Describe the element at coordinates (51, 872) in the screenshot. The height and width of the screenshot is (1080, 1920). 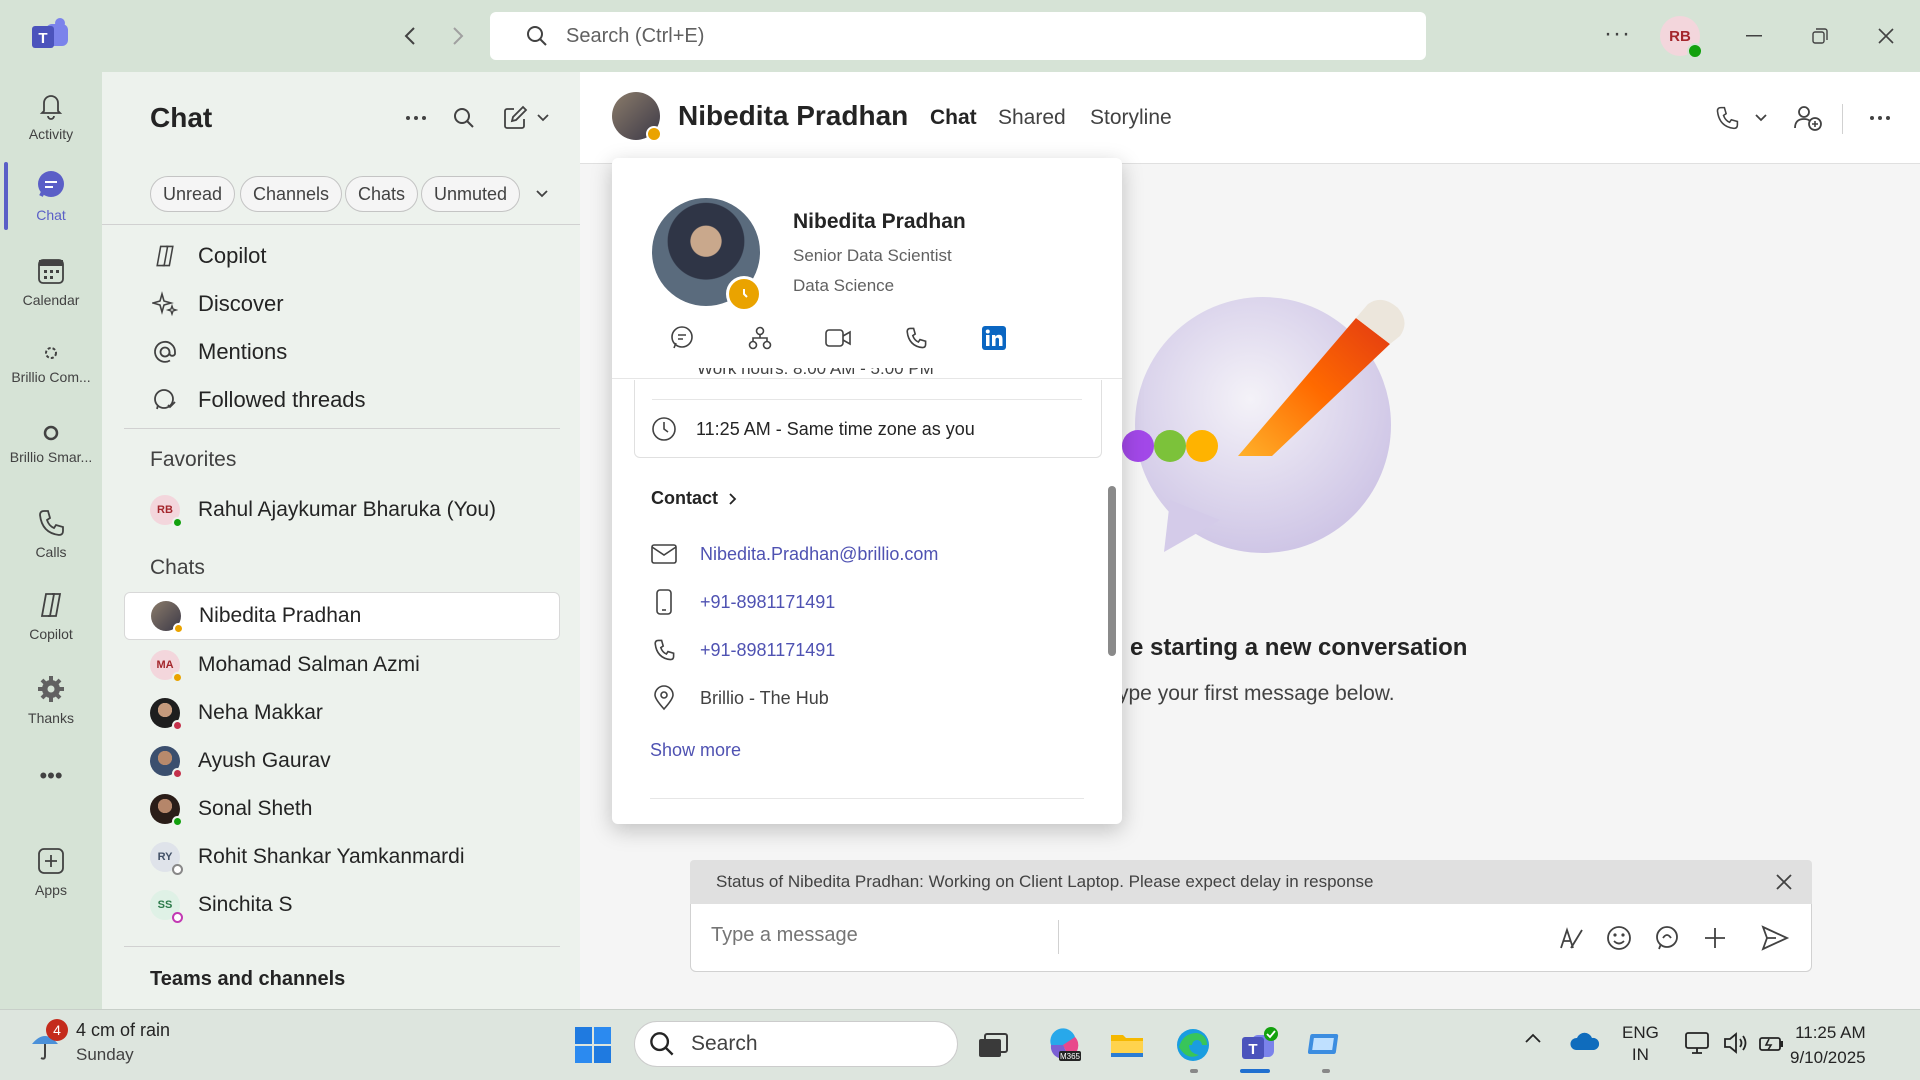
I see `rail-item-apps: Apps` at that location.